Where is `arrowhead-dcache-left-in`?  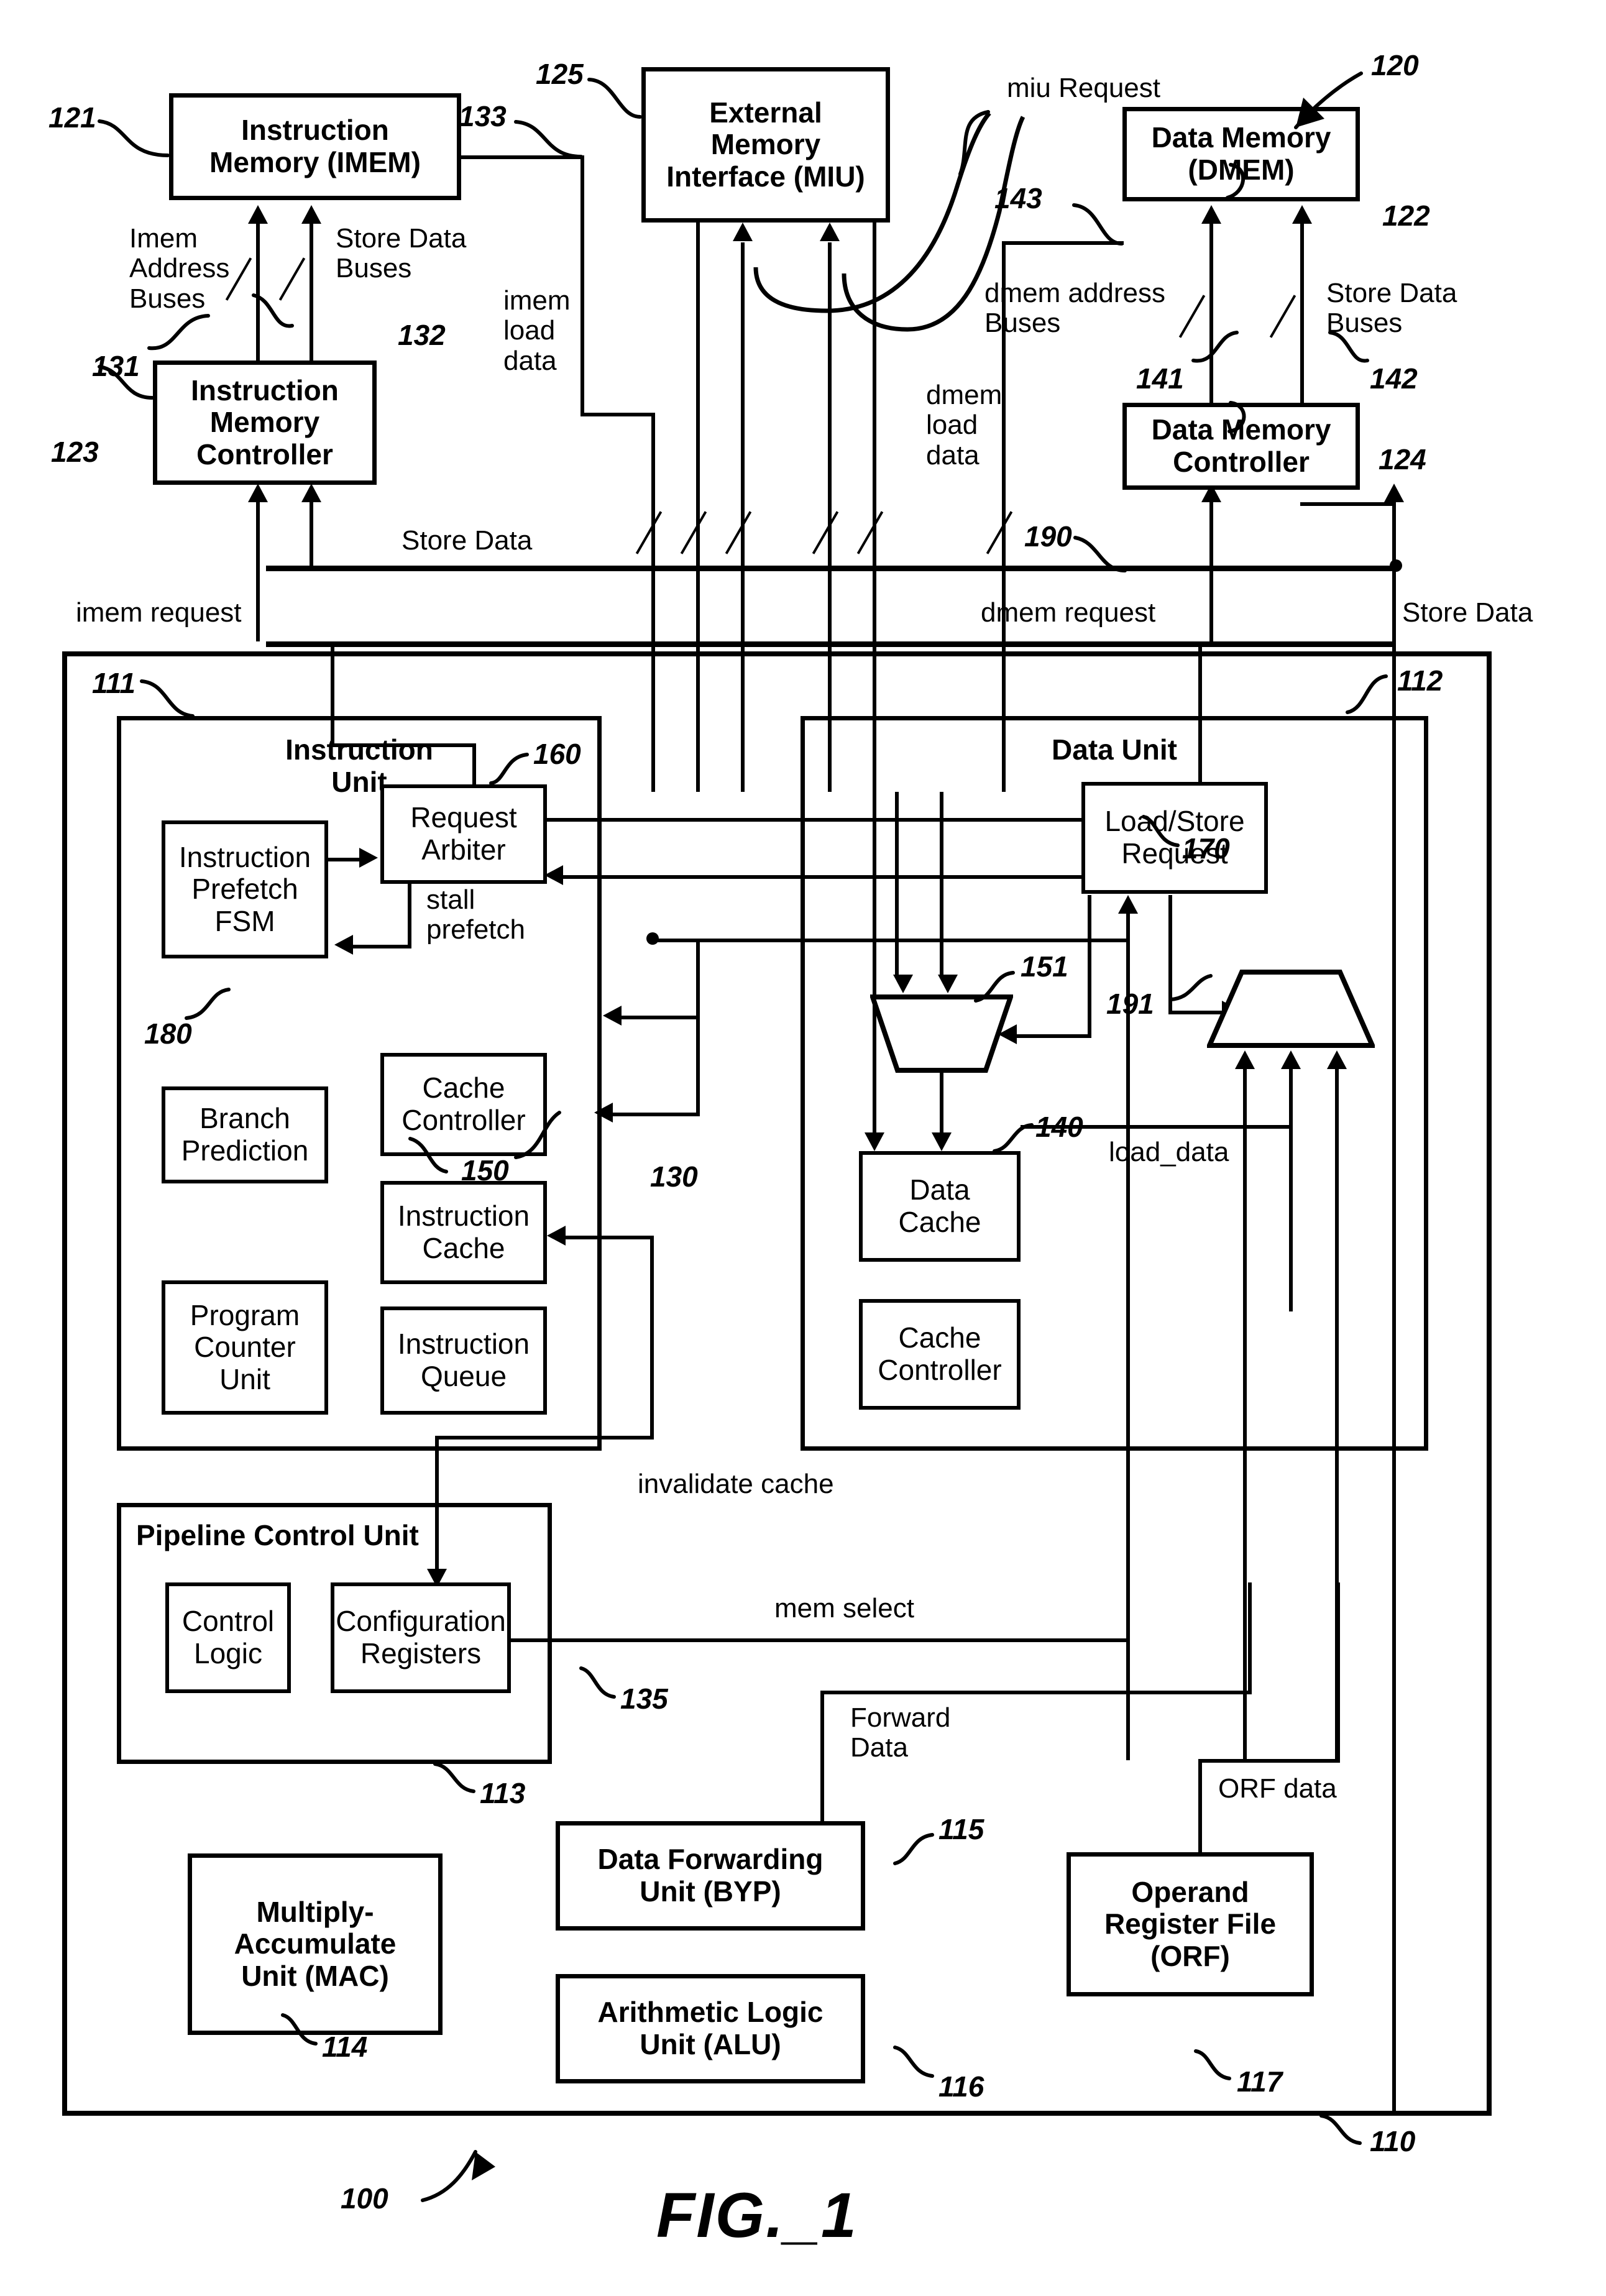 arrowhead-dcache-left-in is located at coordinates (874, 1141).